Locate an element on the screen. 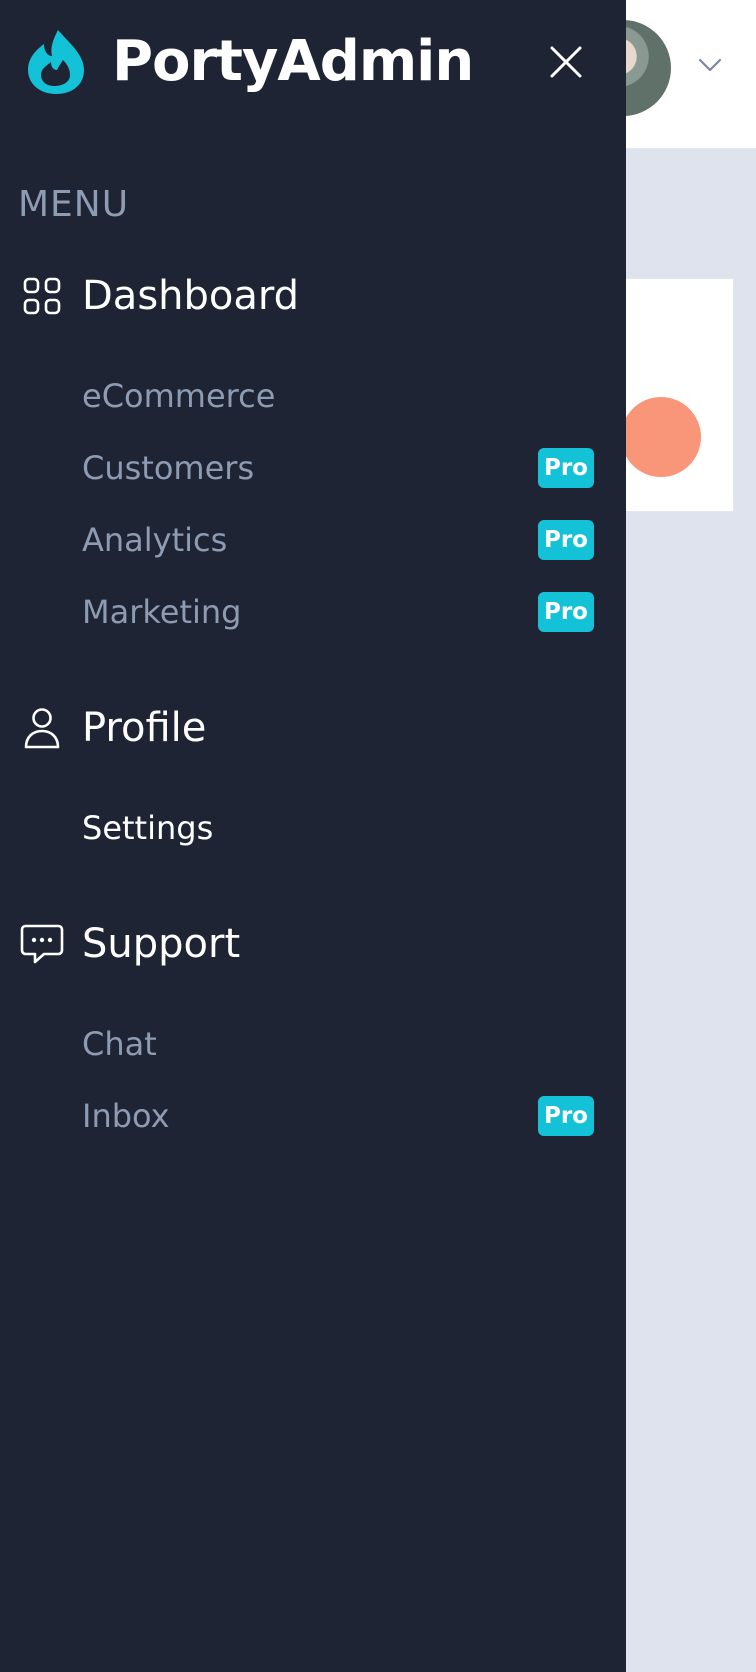 The width and height of the screenshot is (756, 1672). nav-item-label: Settings is located at coordinates (148, 828).